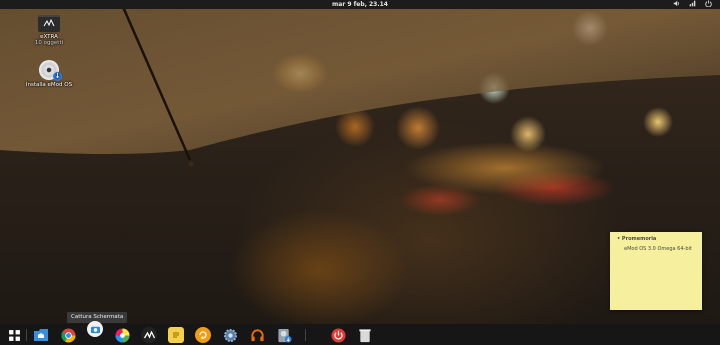  What do you see at coordinates (230, 335) in the screenshot?
I see `settings-icon` at bounding box center [230, 335].